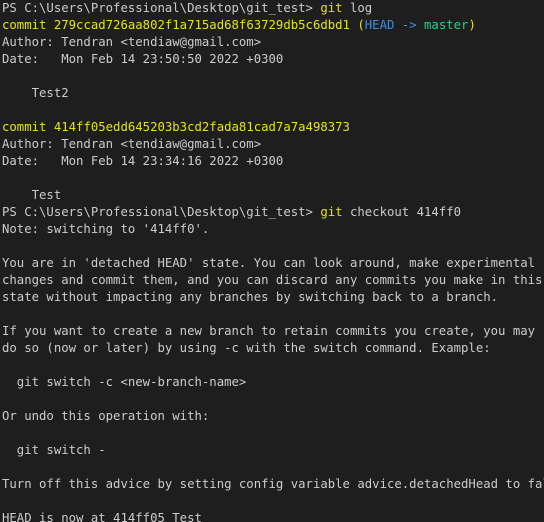 This screenshot has height=522, width=544. I want to click on output-line: git switch -c <new-branch-name>, so click(124, 382).